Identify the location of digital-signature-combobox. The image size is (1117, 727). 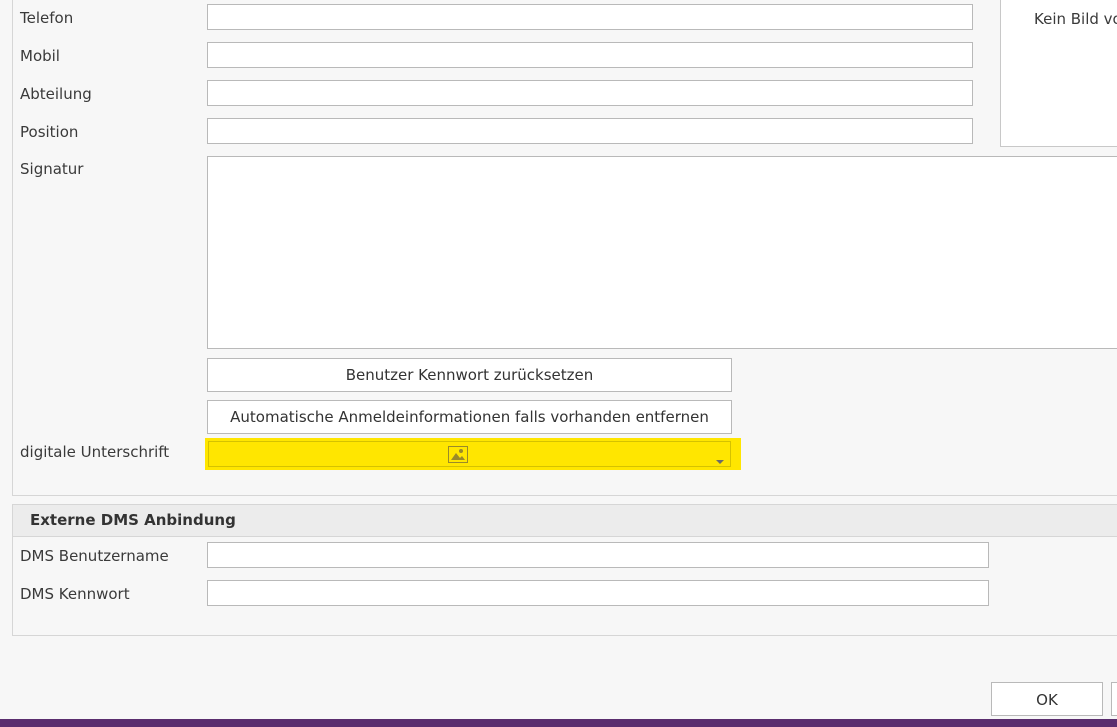
(469, 454).